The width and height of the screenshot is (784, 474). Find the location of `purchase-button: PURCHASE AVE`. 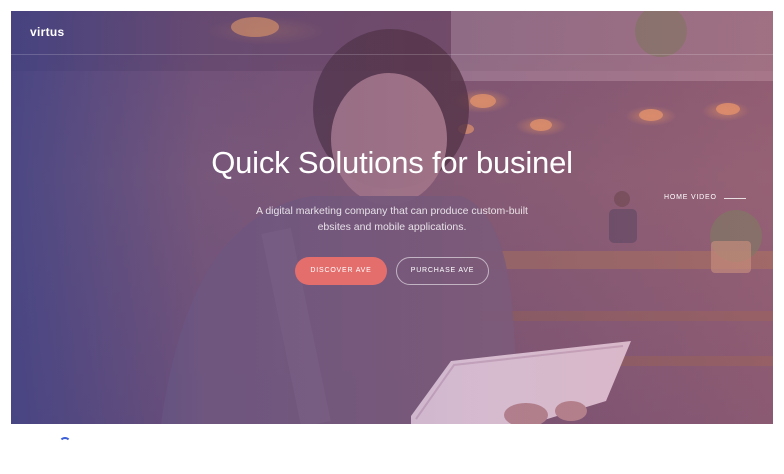

purchase-button: PURCHASE AVE is located at coordinates (442, 271).